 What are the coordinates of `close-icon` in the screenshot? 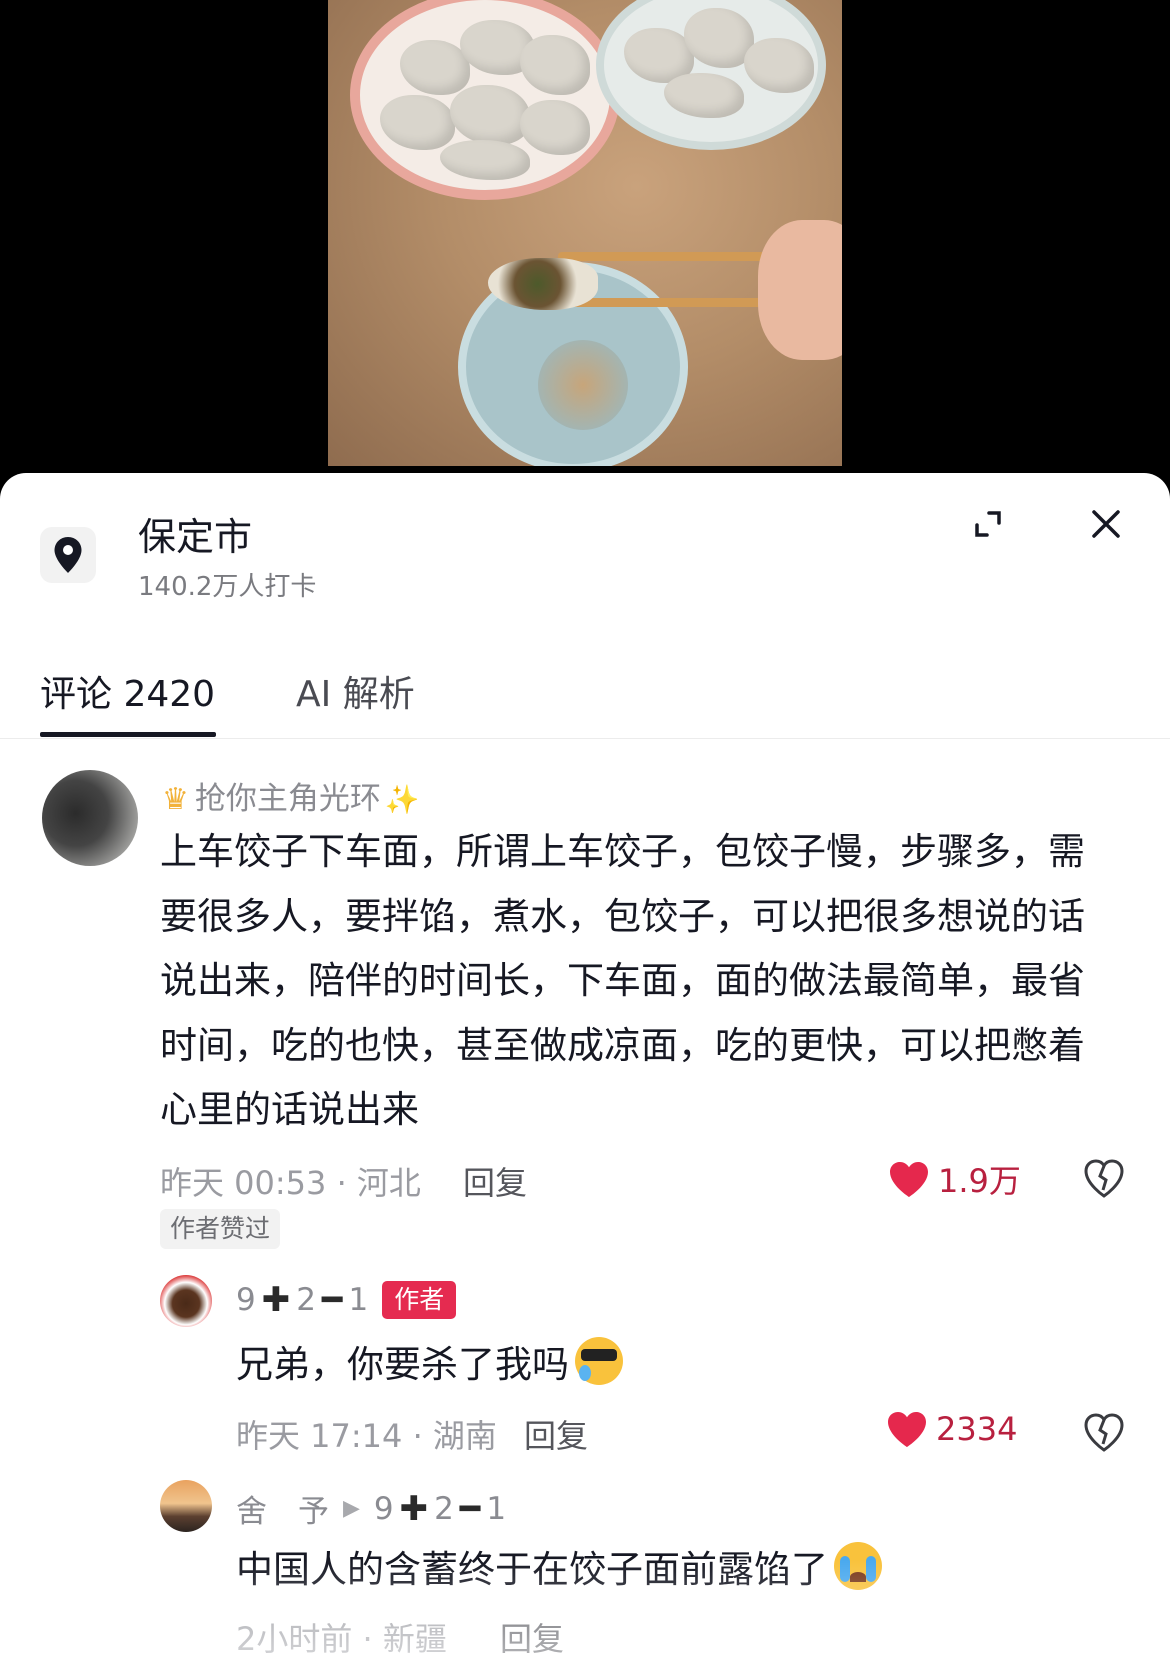 It's located at (1106, 524).